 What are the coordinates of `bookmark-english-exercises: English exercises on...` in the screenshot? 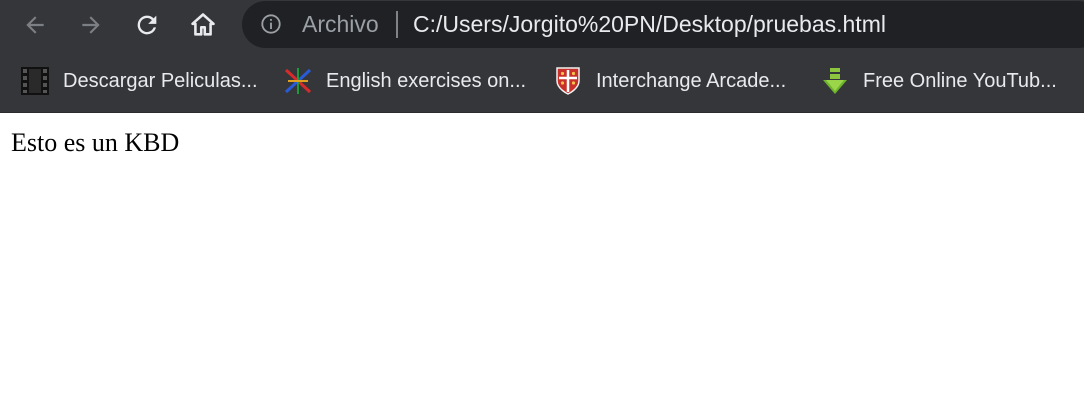 It's located at (404, 81).